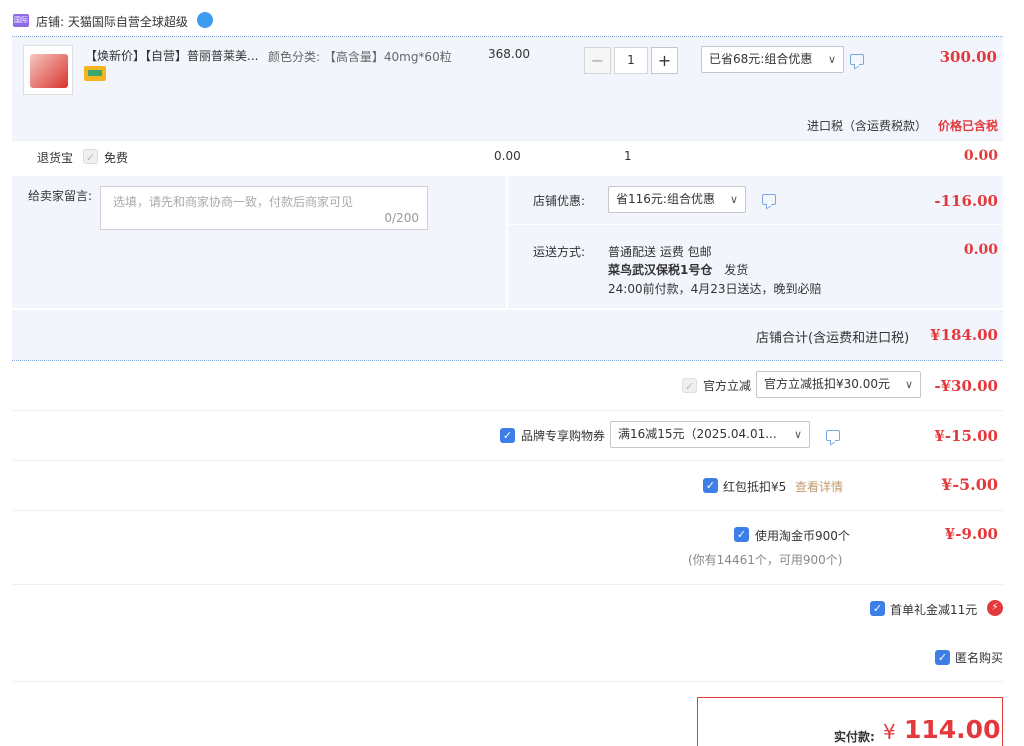 Image resolution: width=1024 pixels, height=746 pixels. What do you see at coordinates (802, 536) in the screenshot?
I see `taojinbi-label: 使用淘金币900个` at bounding box center [802, 536].